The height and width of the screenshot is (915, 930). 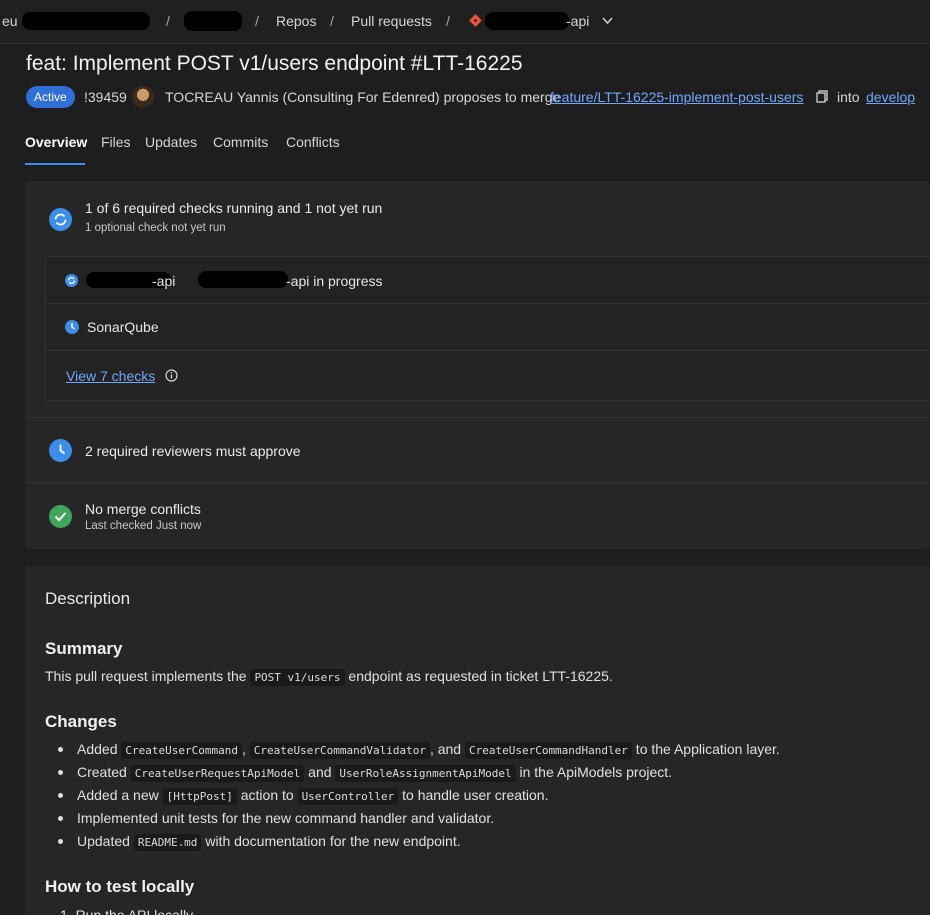 I want to click on check-row-build: -api -api in progress, so click(x=488, y=280).